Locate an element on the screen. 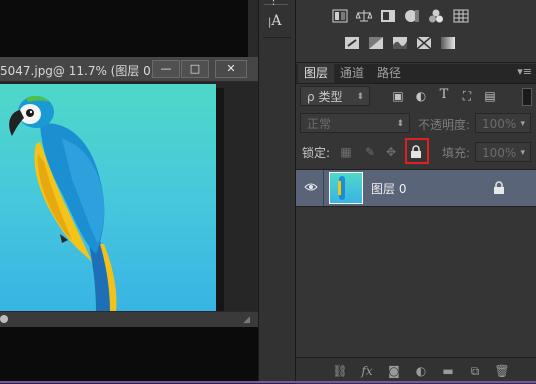  brightness-icon is located at coordinates (340, 16).